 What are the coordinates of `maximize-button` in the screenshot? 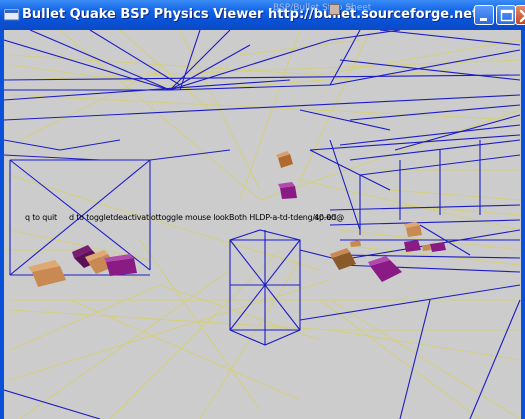 It's located at (506, 15).